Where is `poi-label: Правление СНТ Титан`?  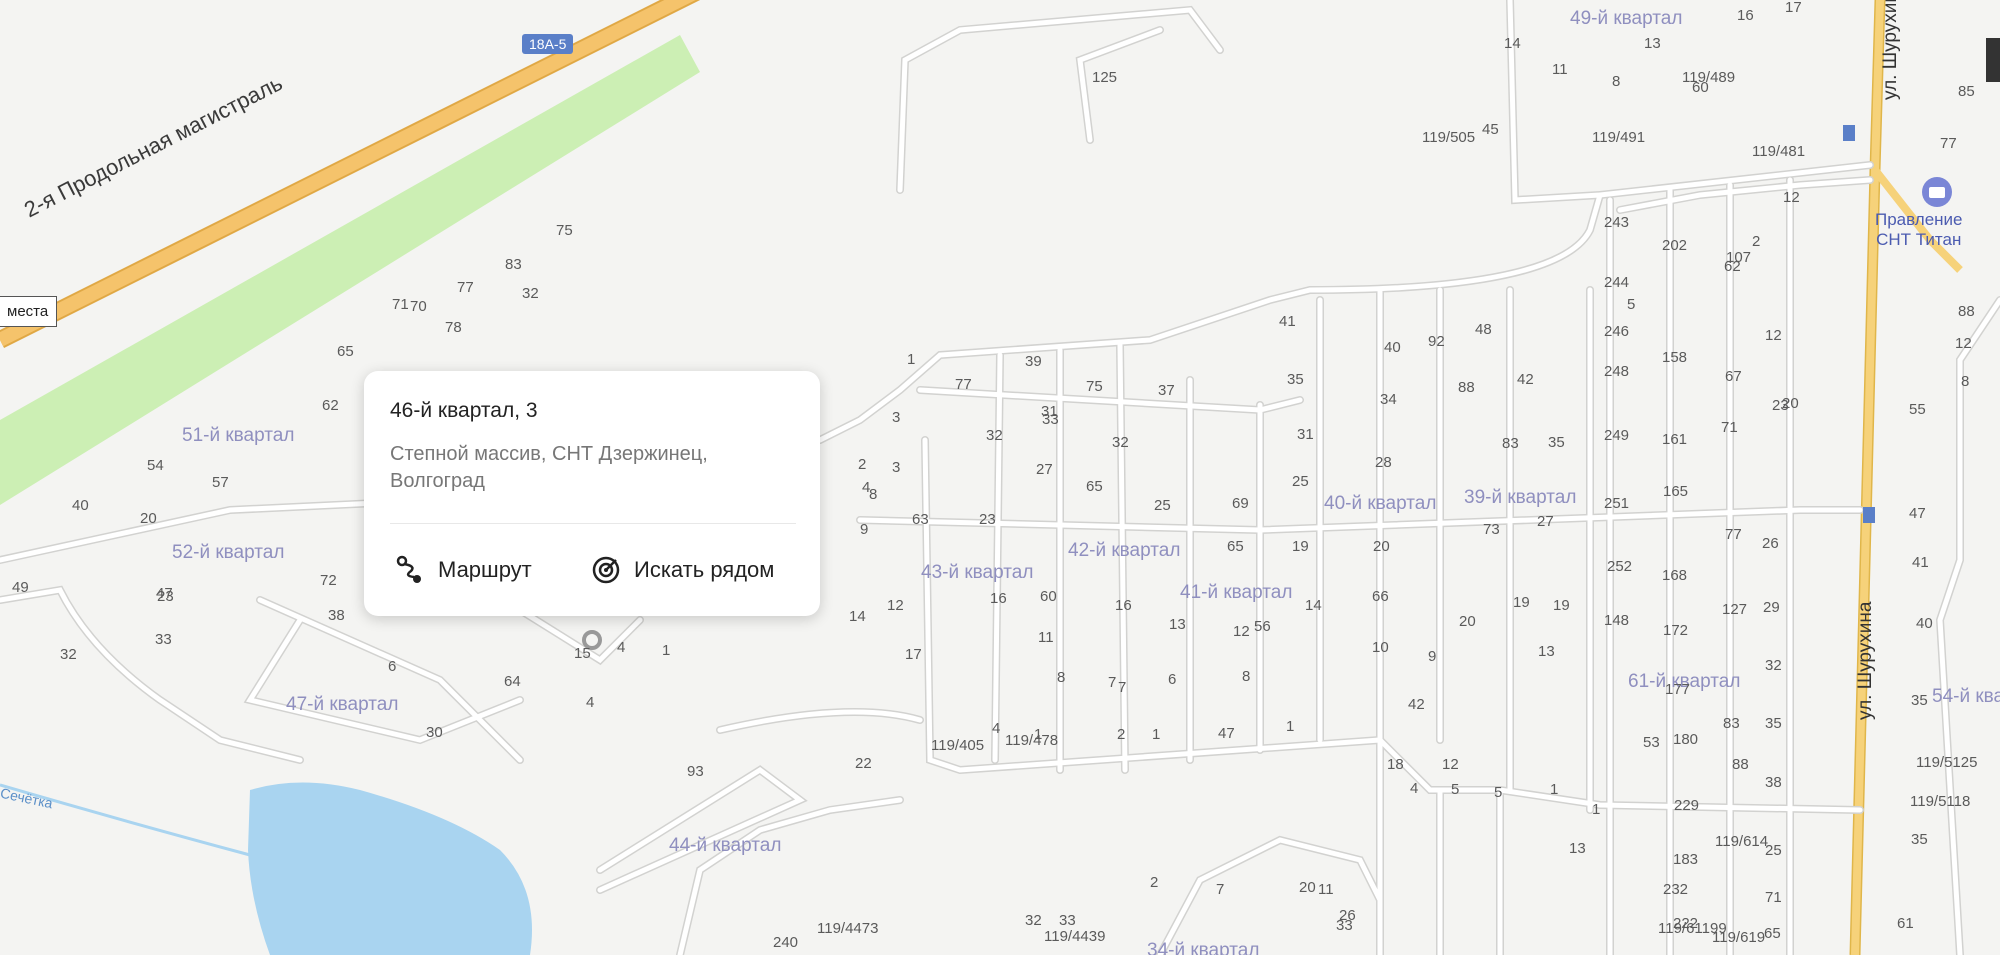
poi-label: Правление СНТ Титан is located at coordinates (1918, 230).